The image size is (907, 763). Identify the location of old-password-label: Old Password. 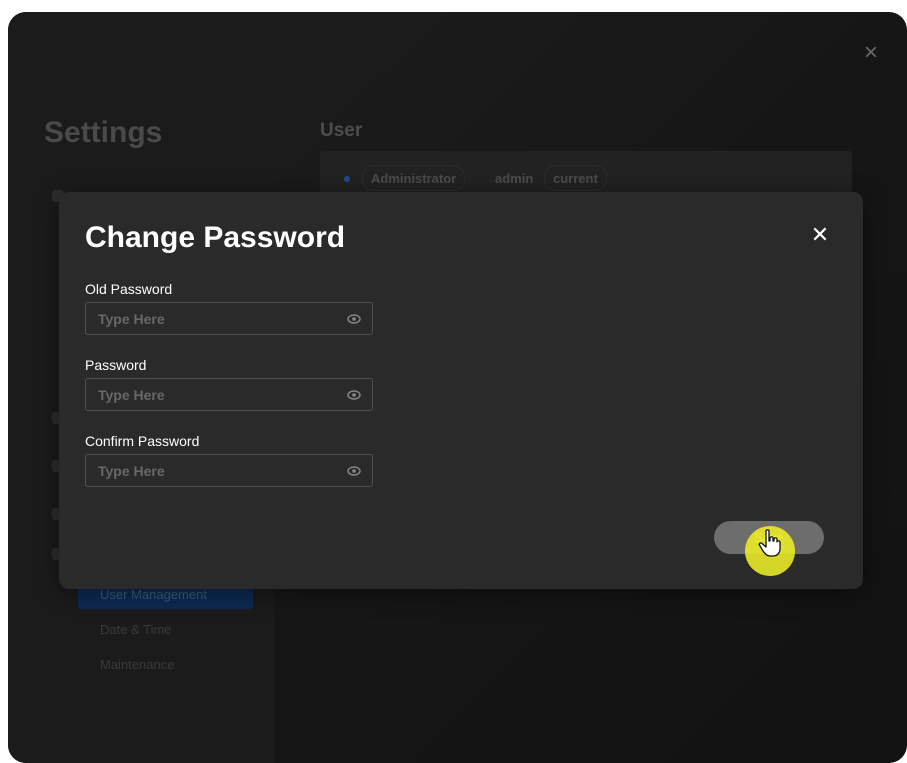
(129, 289).